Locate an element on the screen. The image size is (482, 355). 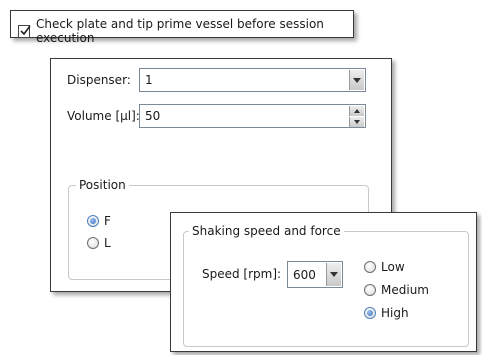
force-option-label: Low is located at coordinates (393, 267).